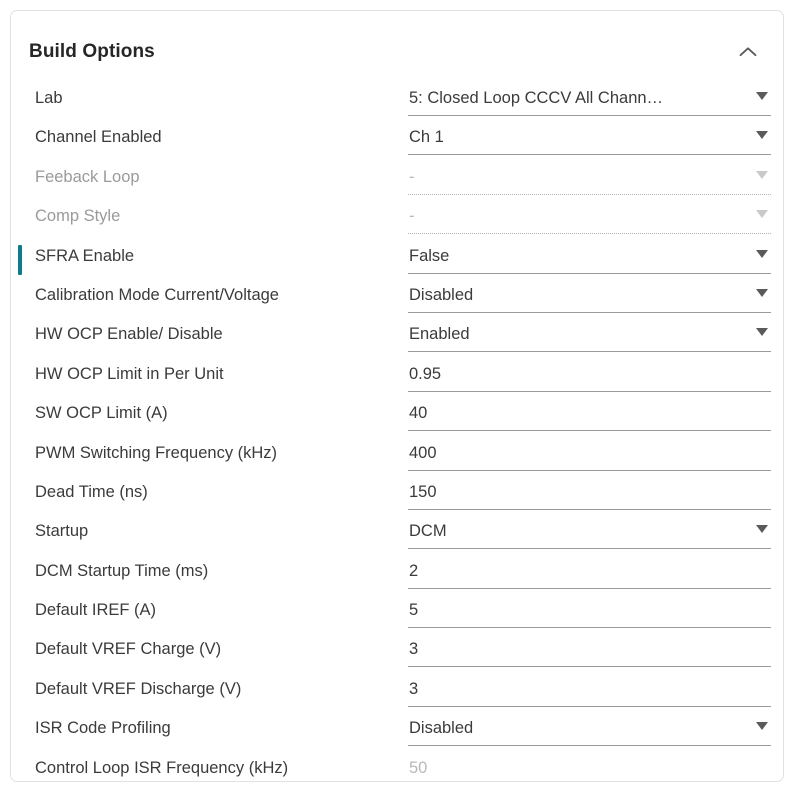  What do you see at coordinates (122, 570) in the screenshot?
I see `option-label: DCM Startup Time (ms)` at bounding box center [122, 570].